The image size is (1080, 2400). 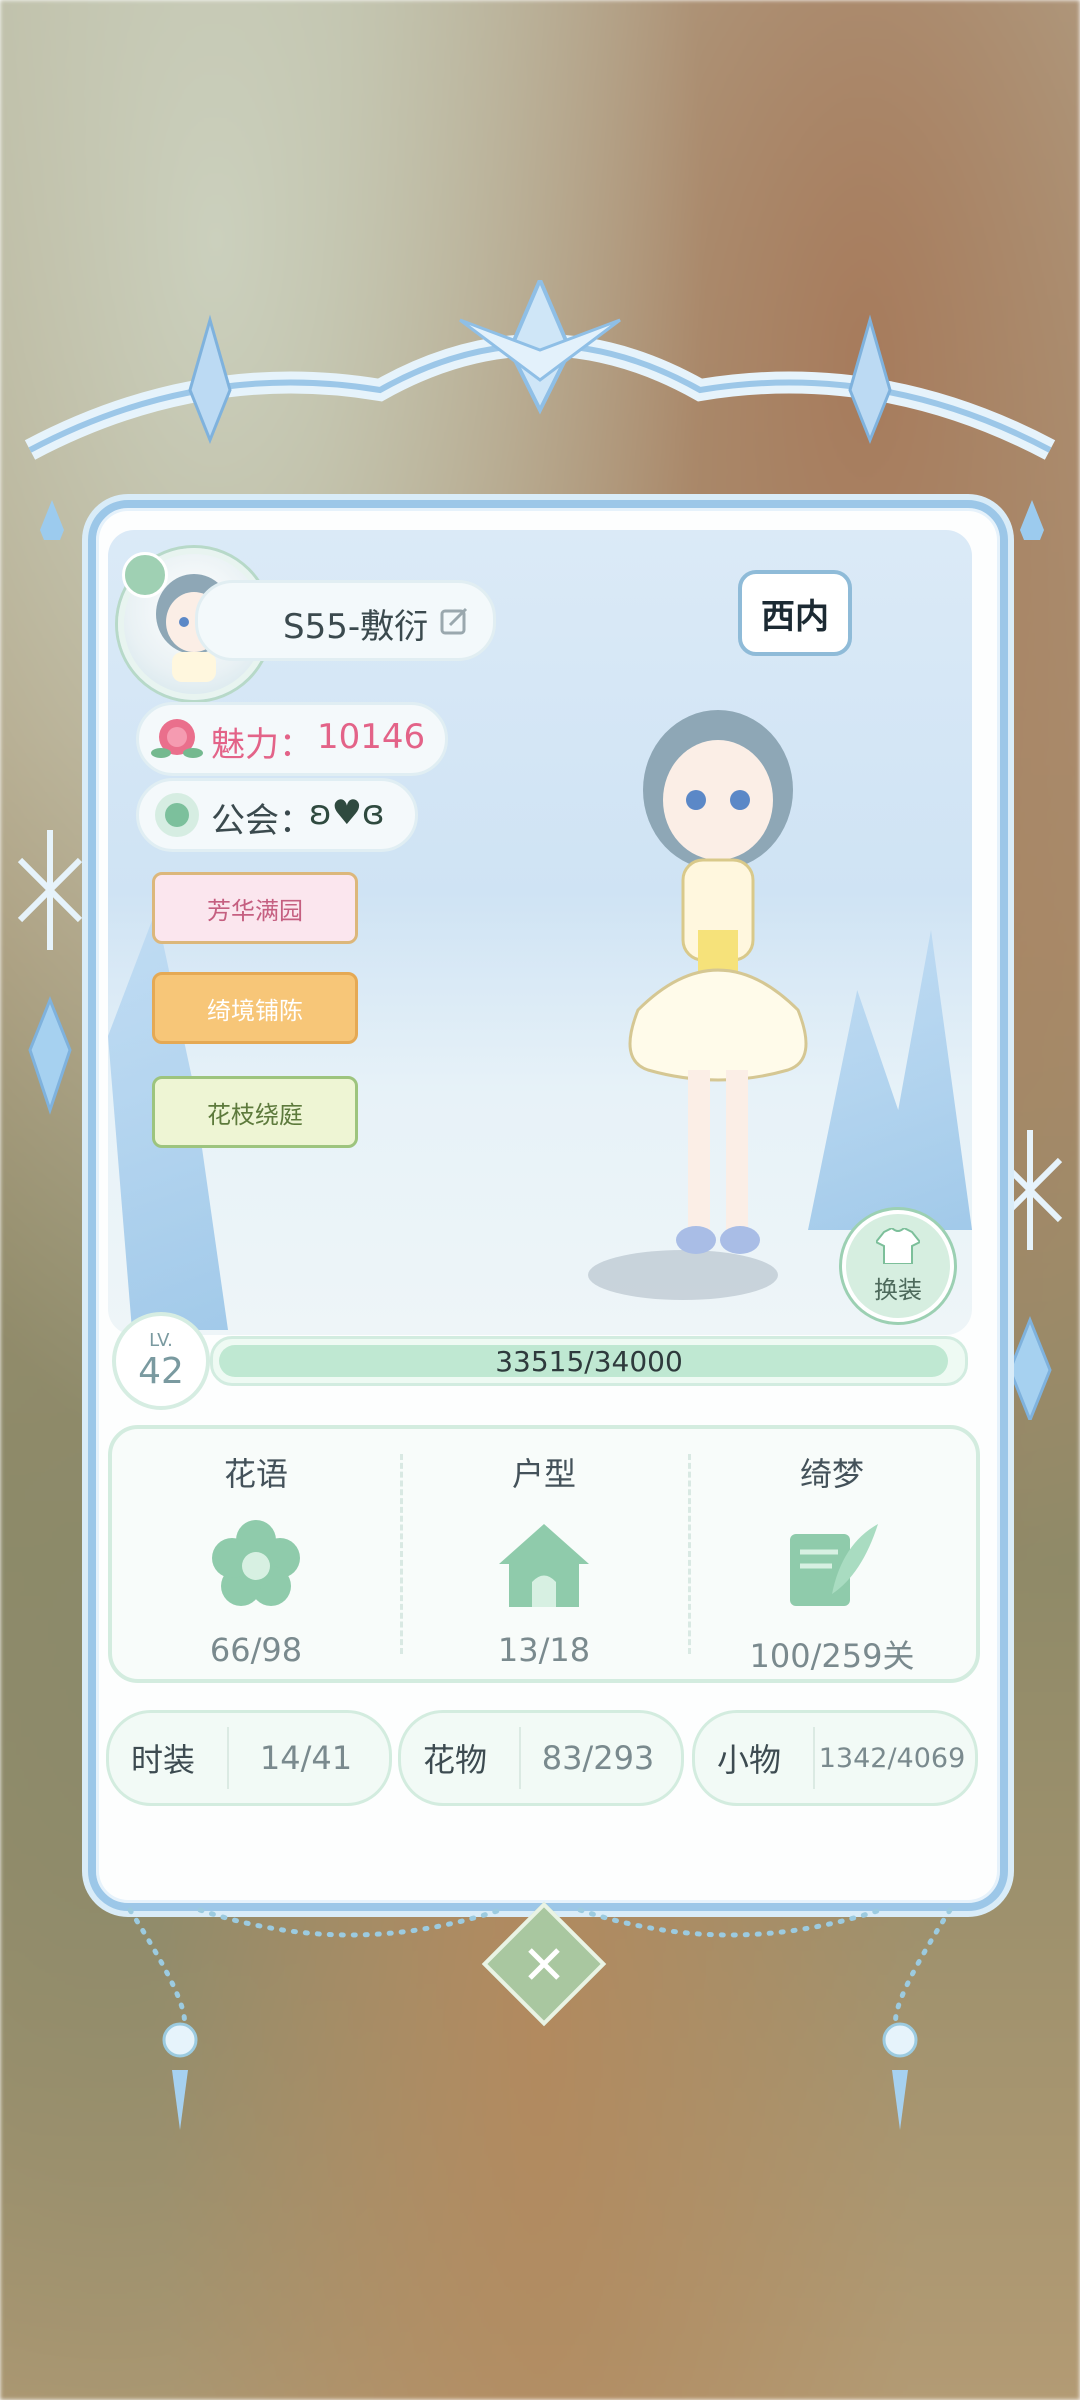 I want to click on stat-label: 花语, so click(x=255, y=1474).